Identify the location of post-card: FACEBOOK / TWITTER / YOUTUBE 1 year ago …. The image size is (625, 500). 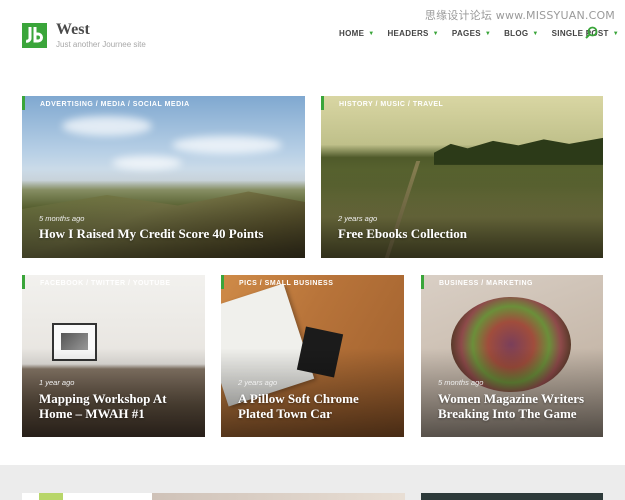
(113, 356).